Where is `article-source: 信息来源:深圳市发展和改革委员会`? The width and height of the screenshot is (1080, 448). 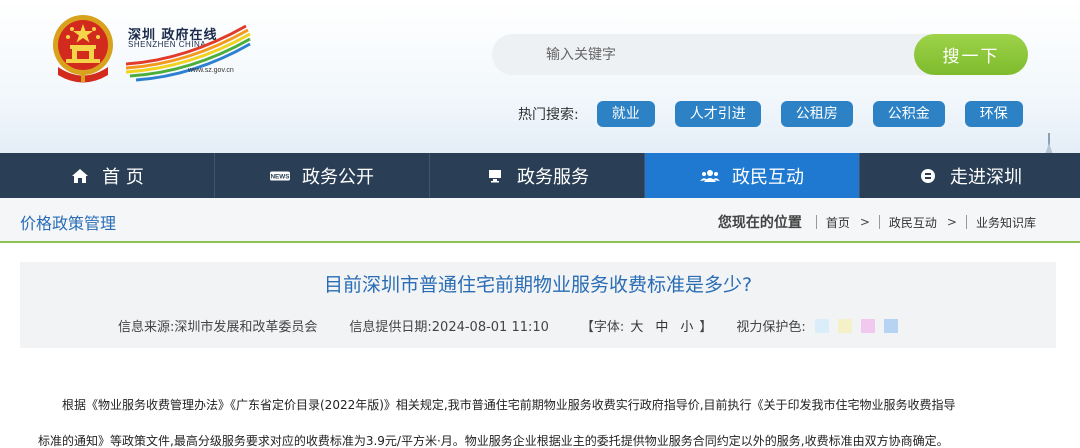 article-source: 信息来源:深圳市发展和改革委员会 is located at coordinates (218, 327).